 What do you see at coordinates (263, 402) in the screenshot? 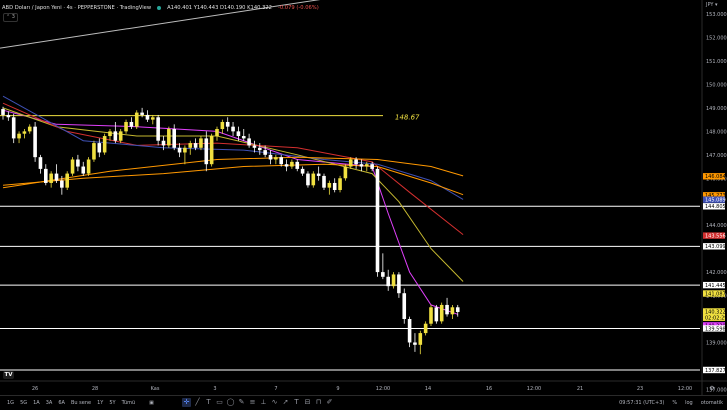
I see `ruler-icon: ⟂` at bounding box center [263, 402].